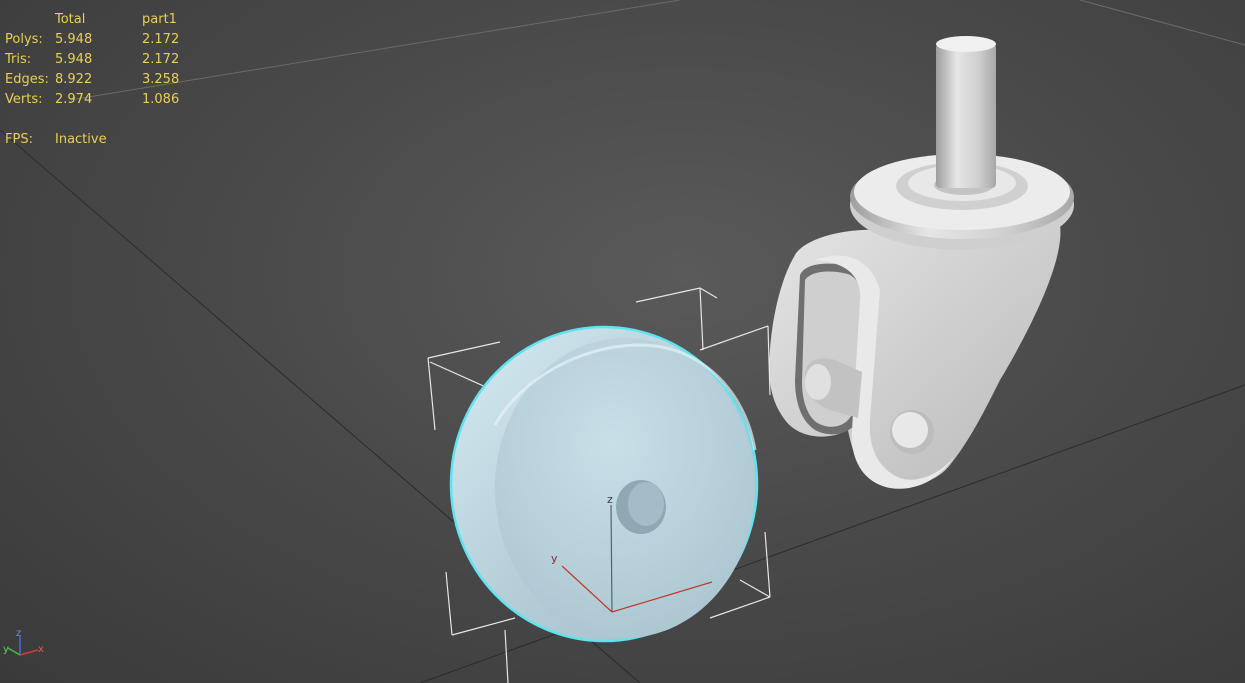  I want to click on world-axis-z: z, so click(18, 633).